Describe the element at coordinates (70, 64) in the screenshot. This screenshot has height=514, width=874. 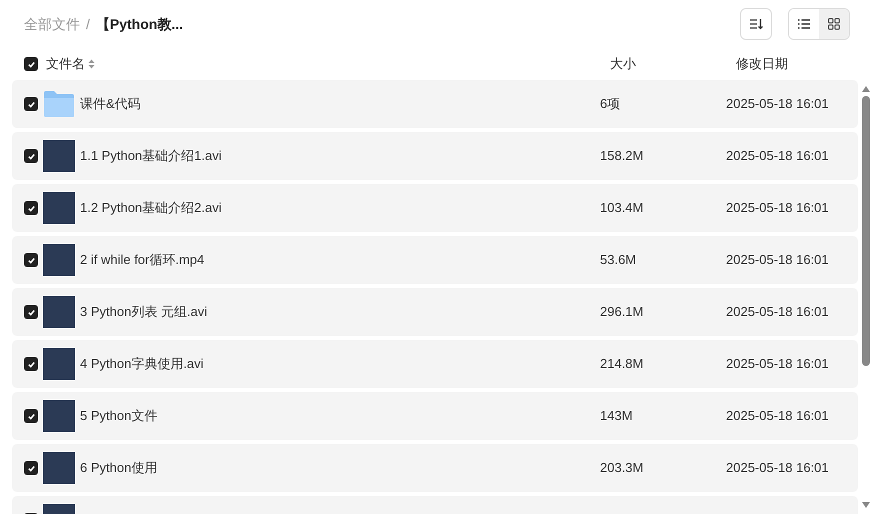
I see `column-header: 文件名` at that location.